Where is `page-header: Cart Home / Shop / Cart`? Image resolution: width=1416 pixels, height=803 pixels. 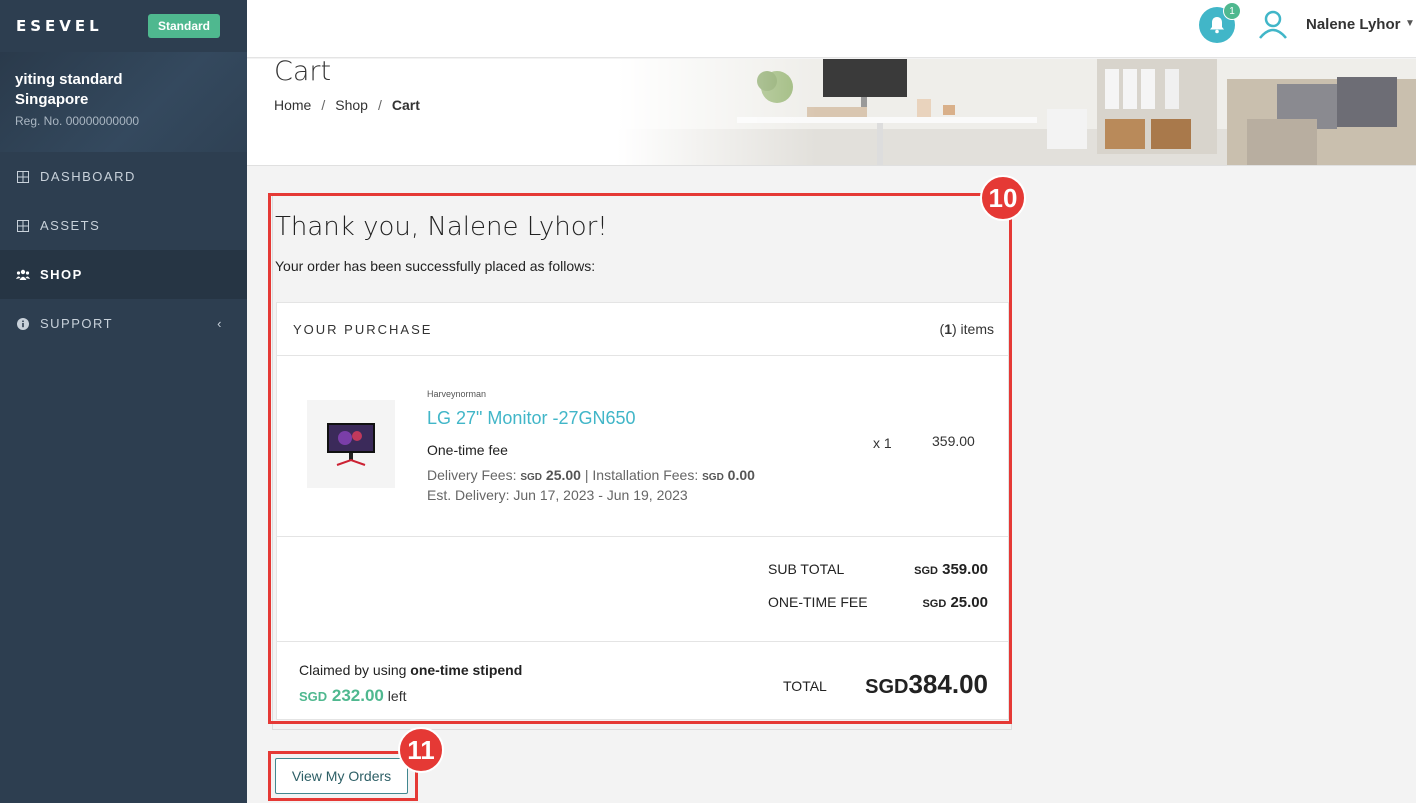
page-header: Cart Home / Shop / Cart is located at coordinates (831, 112).